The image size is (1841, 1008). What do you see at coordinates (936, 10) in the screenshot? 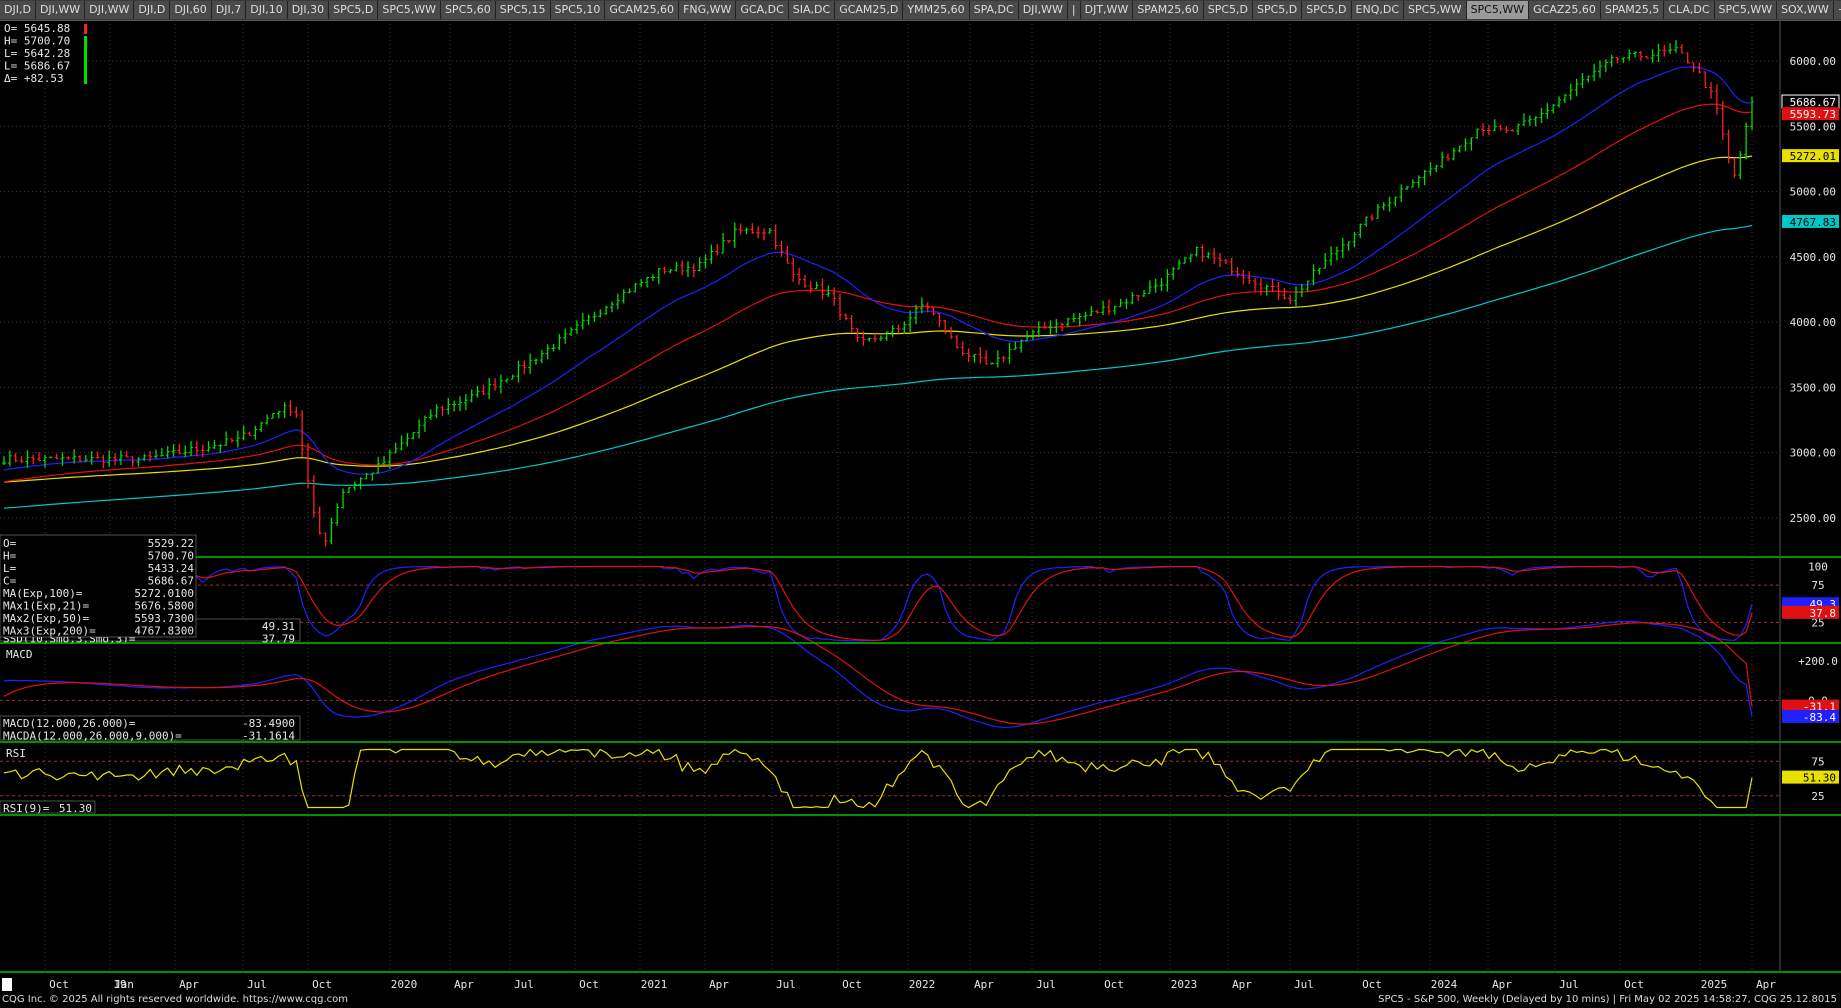
I see `chart-tab: YMM25,60` at bounding box center [936, 10].